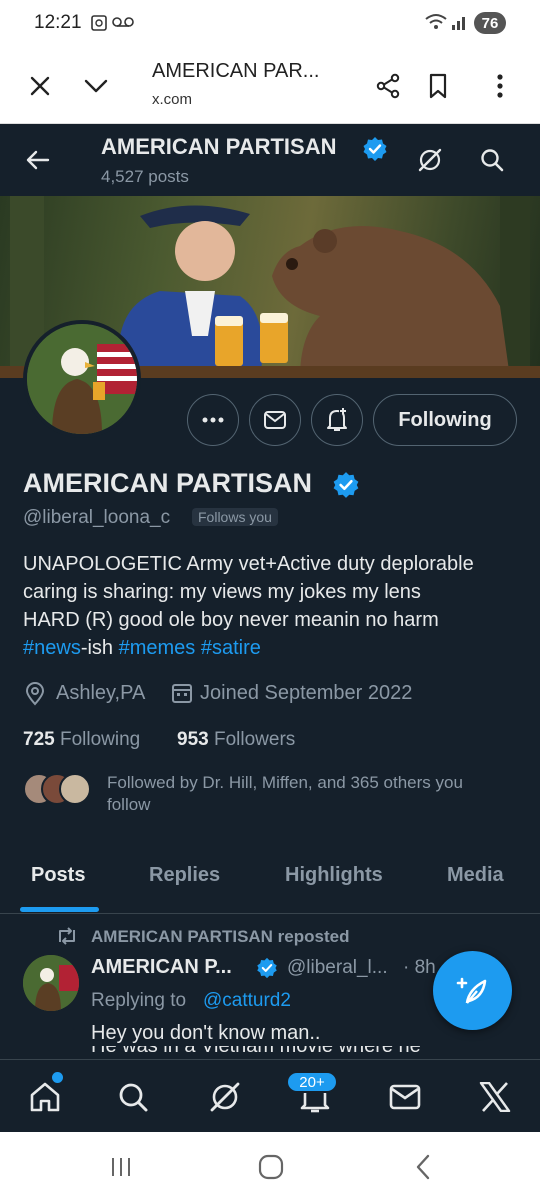  I want to click on followers-count-link: 953 Followers, so click(236, 740).